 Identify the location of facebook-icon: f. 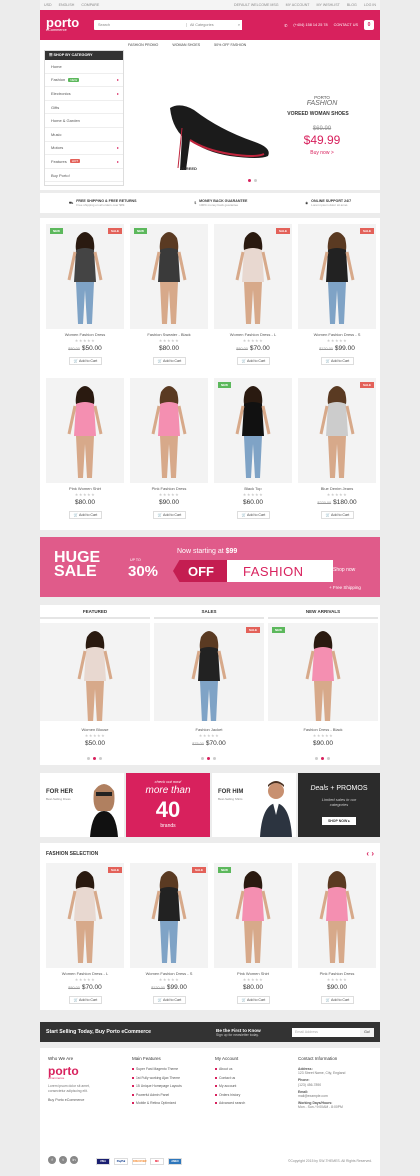
(52, 1160).